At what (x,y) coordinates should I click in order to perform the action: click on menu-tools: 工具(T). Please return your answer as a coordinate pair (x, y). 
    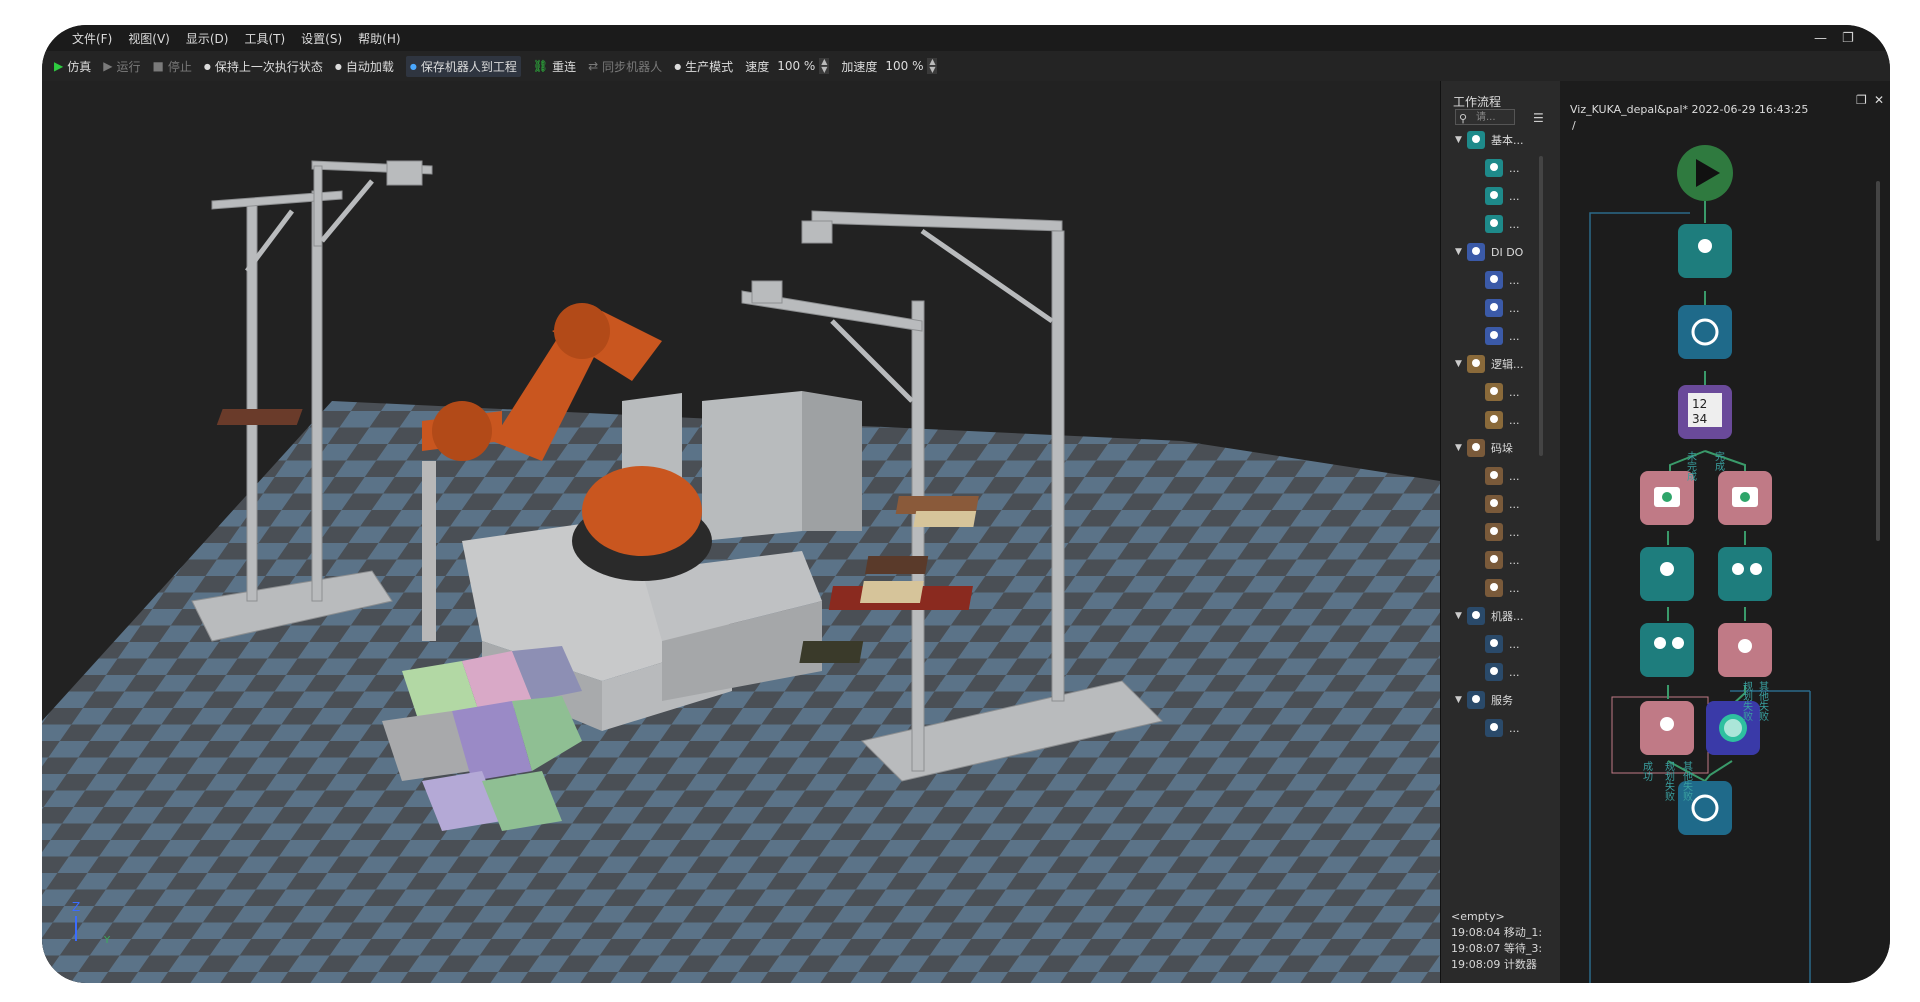
    Looking at the image, I should click on (264, 38).